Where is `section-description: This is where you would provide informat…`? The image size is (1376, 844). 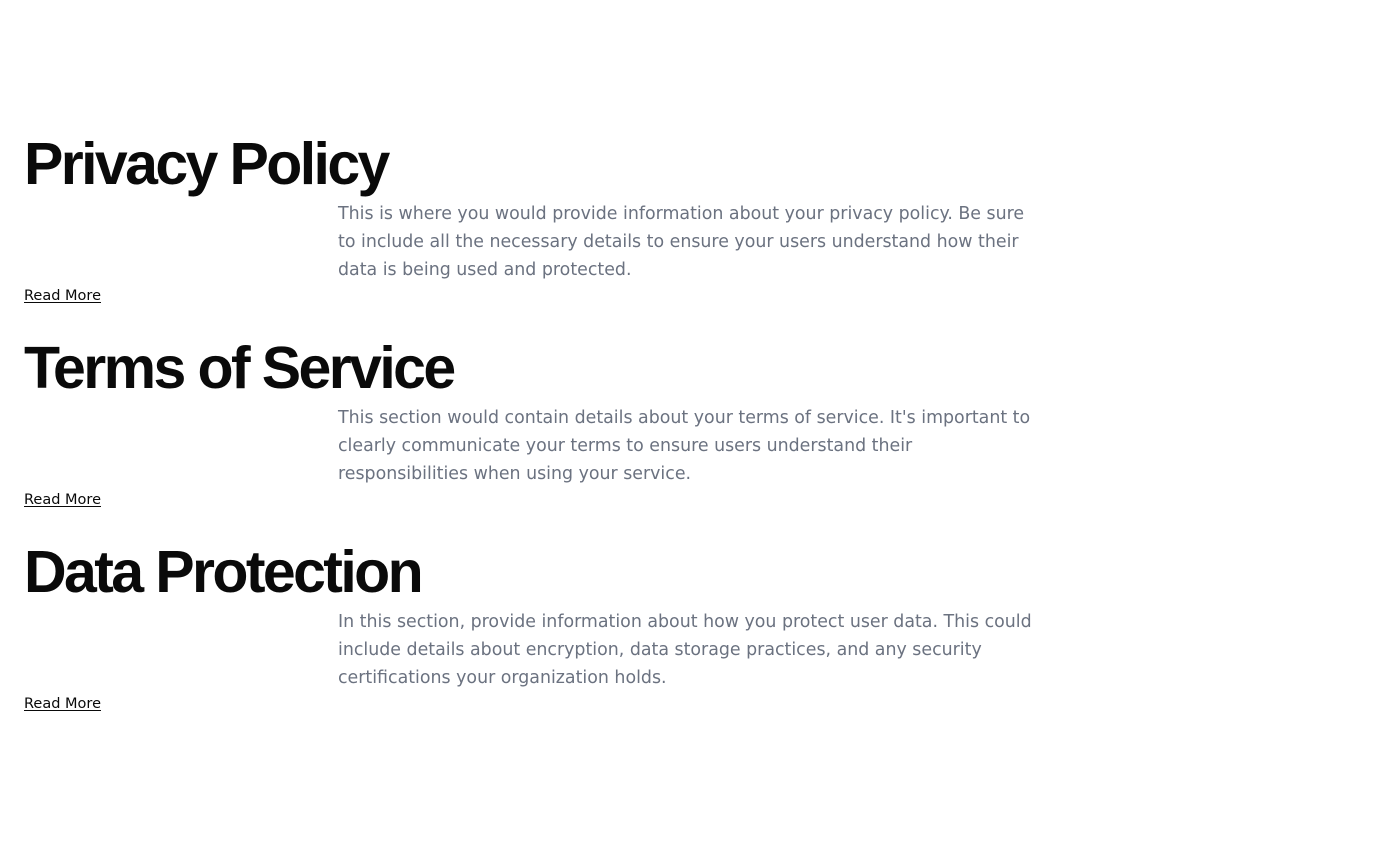 section-description: This is where you would provide informat… is located at coordinates (681, 242).